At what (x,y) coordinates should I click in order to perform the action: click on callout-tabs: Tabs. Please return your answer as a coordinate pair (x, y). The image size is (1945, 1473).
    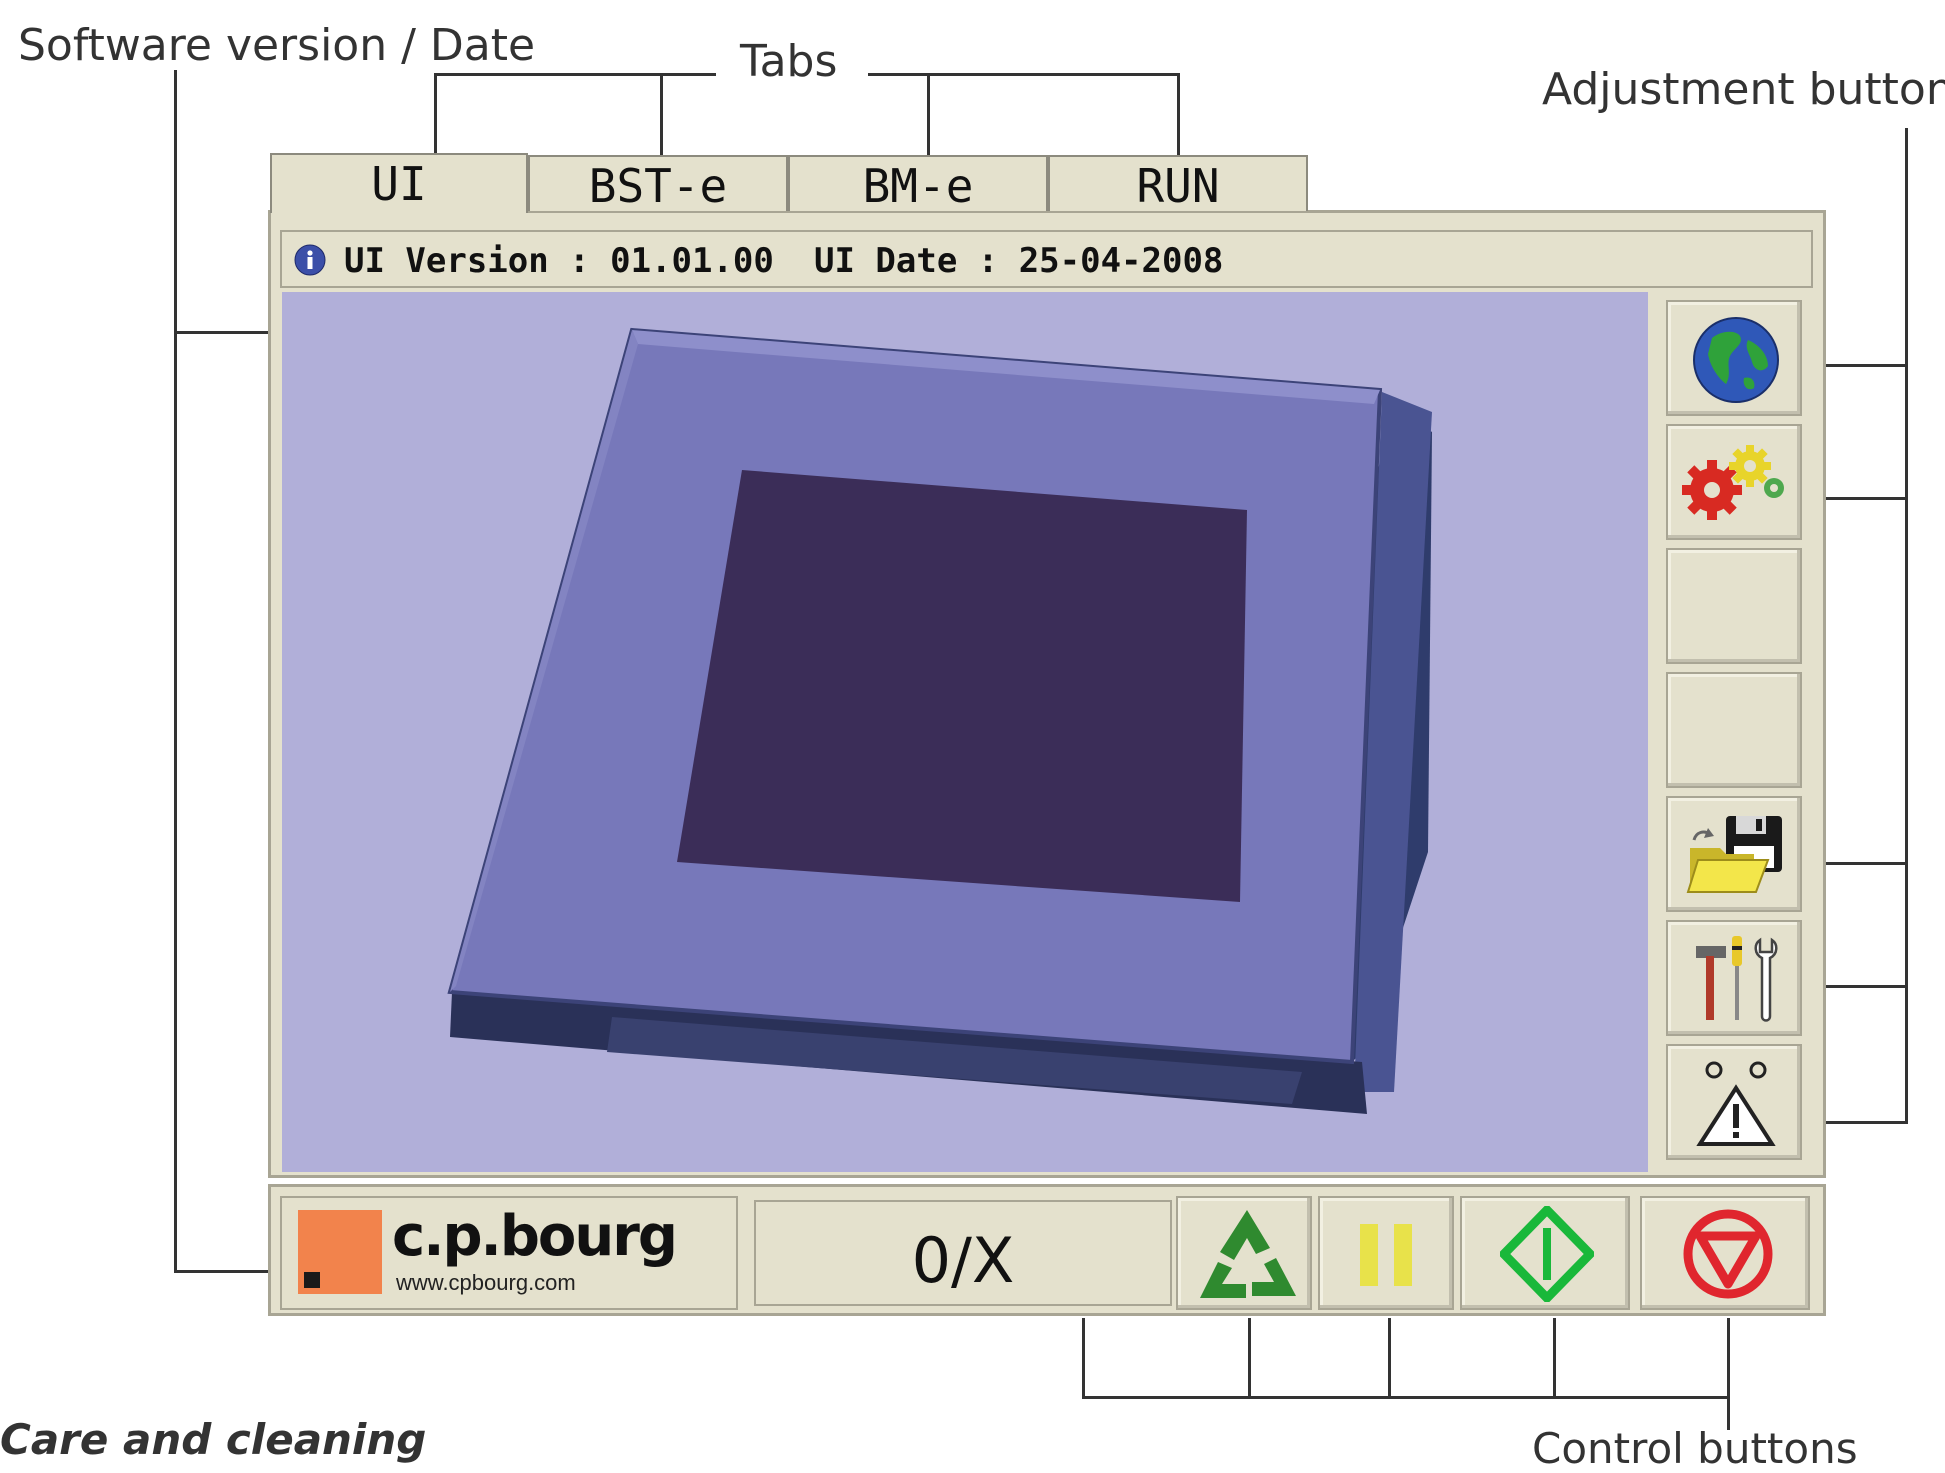
    Looking at the image, I should click on (789, 61).